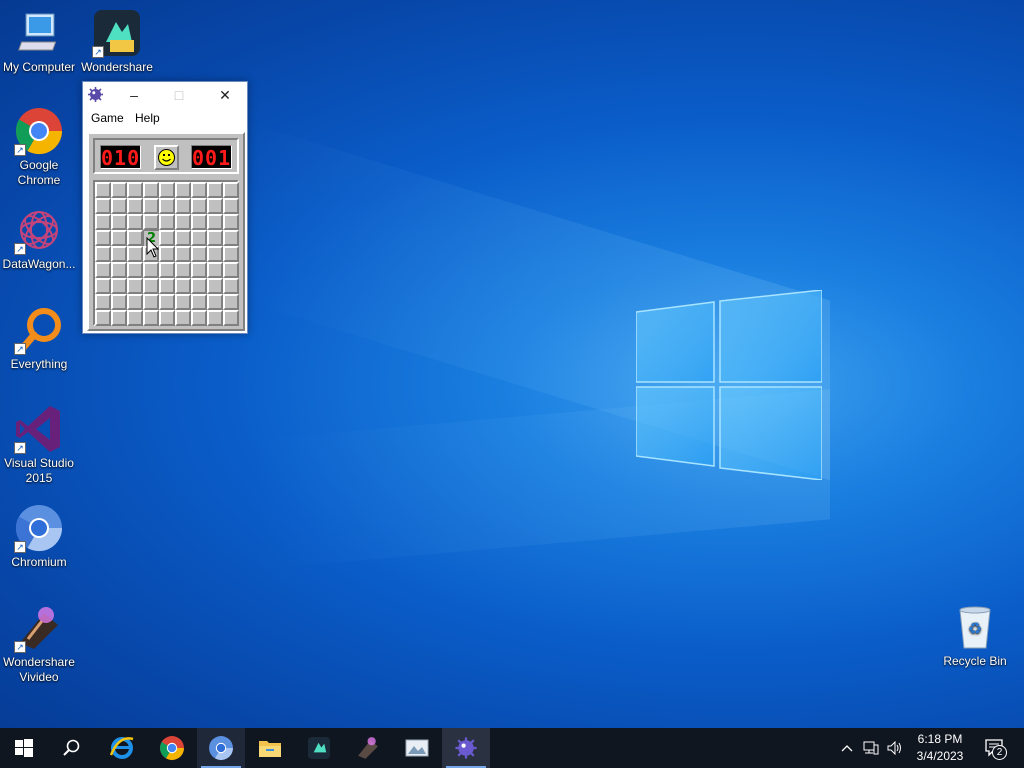 The image size is (1024, 768). I want to click on action-center-button: 2, so click(995, 748).